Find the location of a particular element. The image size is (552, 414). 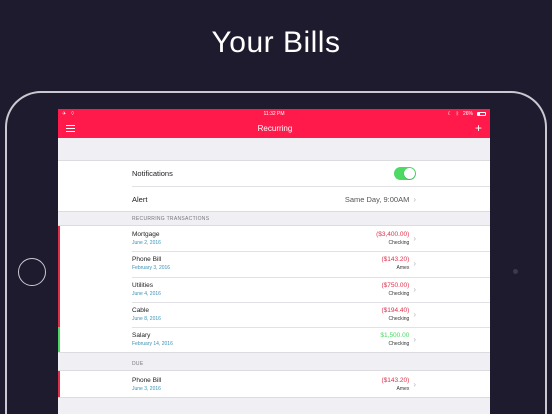

moon-icon: ☾ is located at coordinates (449, 113).